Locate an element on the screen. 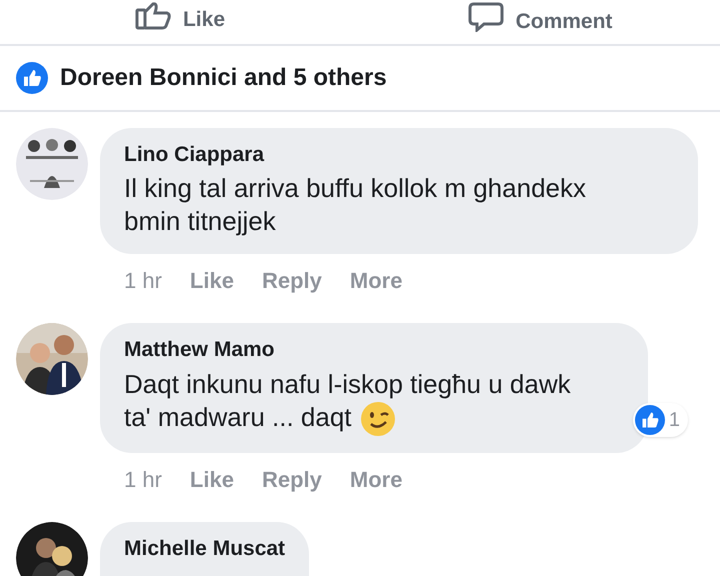 Image resolution: width=720 pixels, height=576 pixels. comment-author: Lino Ciappara is located at coordinates (399, 155).